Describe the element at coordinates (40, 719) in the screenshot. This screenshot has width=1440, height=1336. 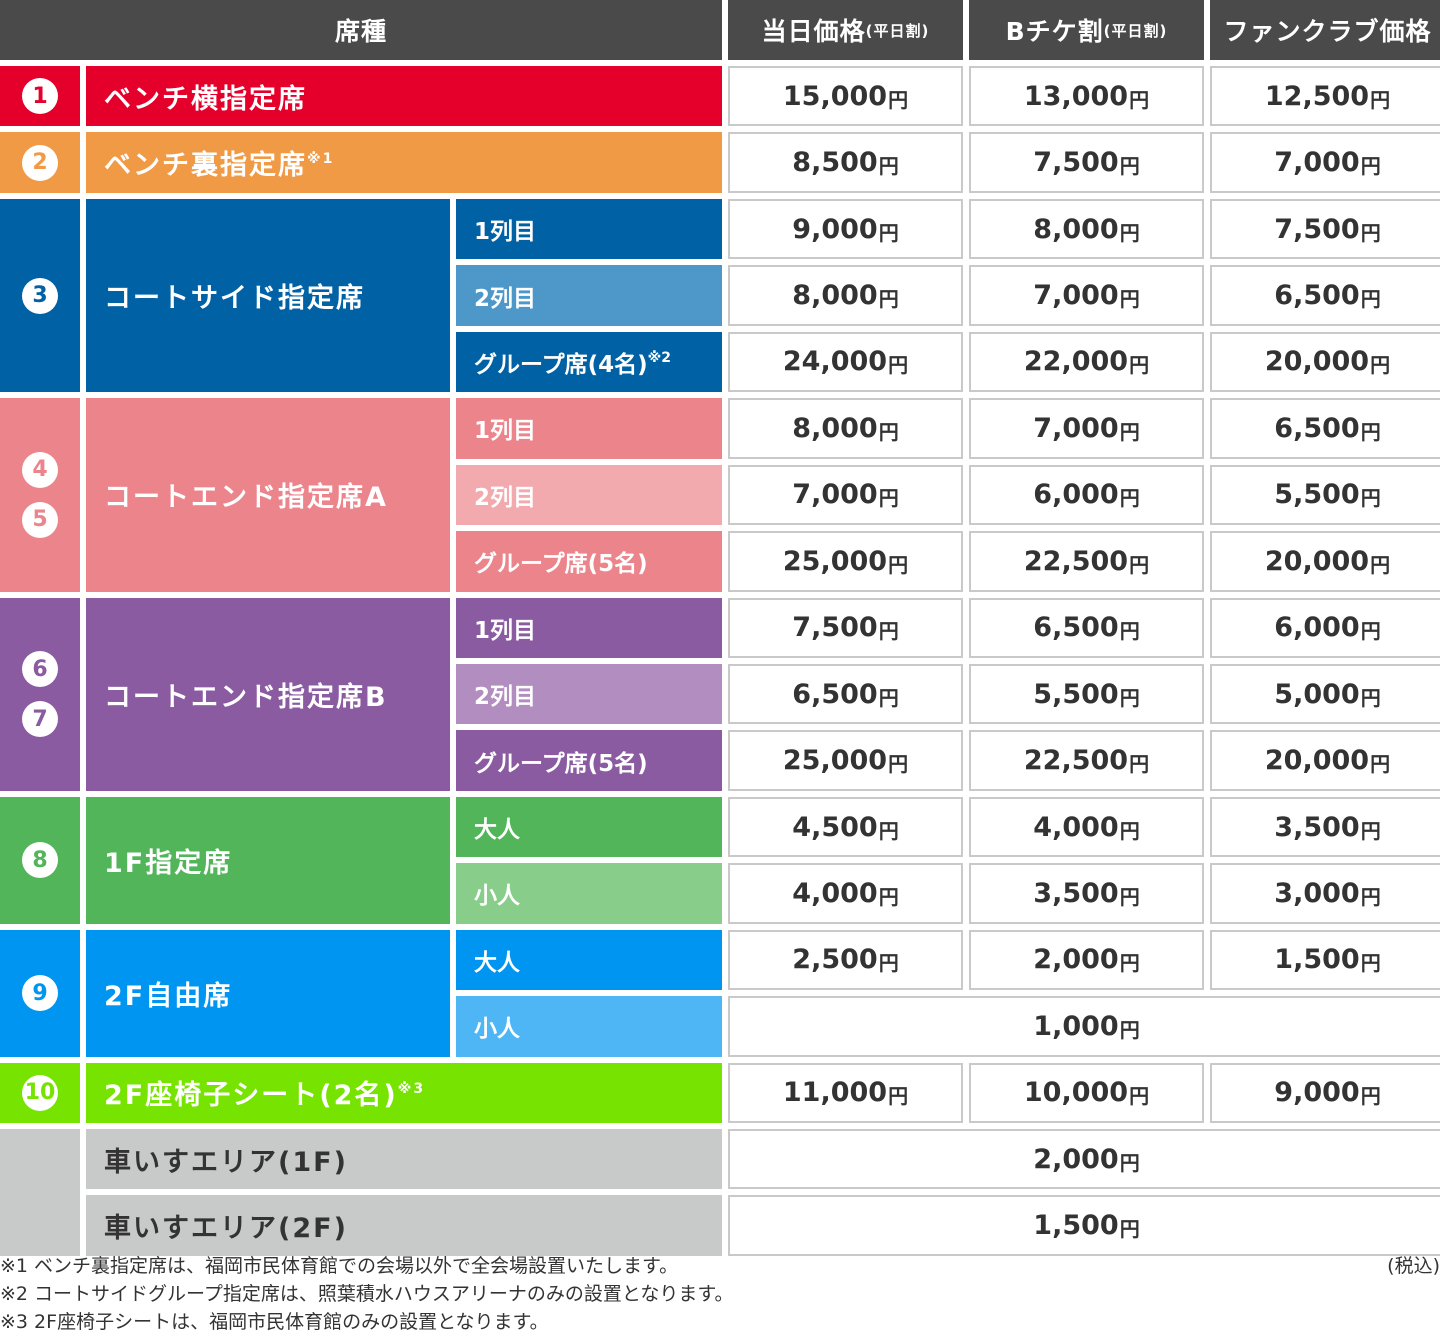
I see `seat-number-circle: 7` at that location.